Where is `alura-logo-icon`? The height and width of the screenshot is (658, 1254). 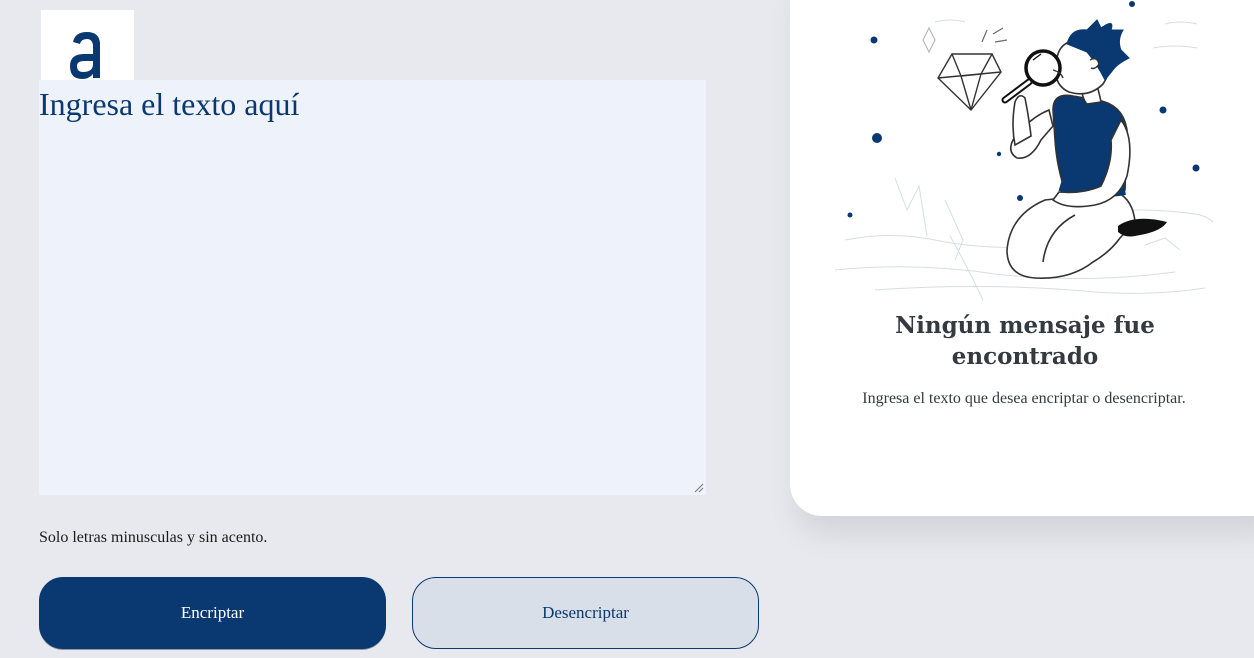 alura-logo-icon is located at coordinates (85, 55).